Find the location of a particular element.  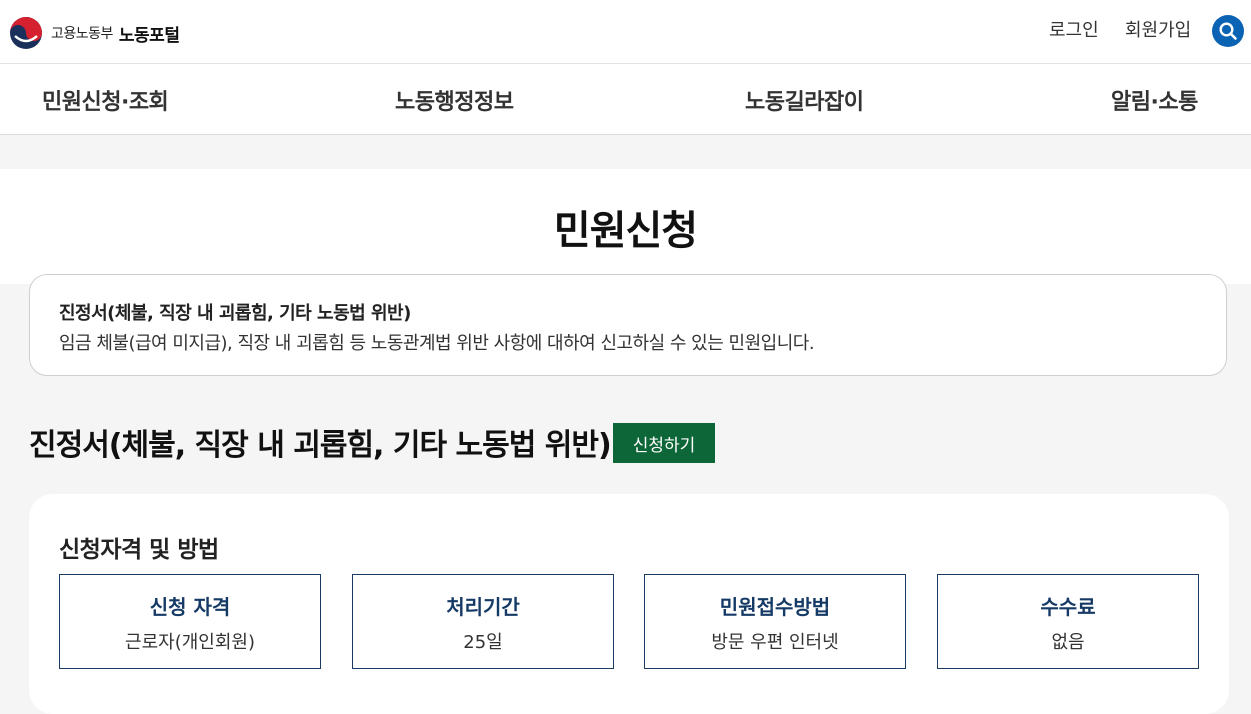

info-box-fee: 수수료 없음 is located at coordinates (1068, 621).